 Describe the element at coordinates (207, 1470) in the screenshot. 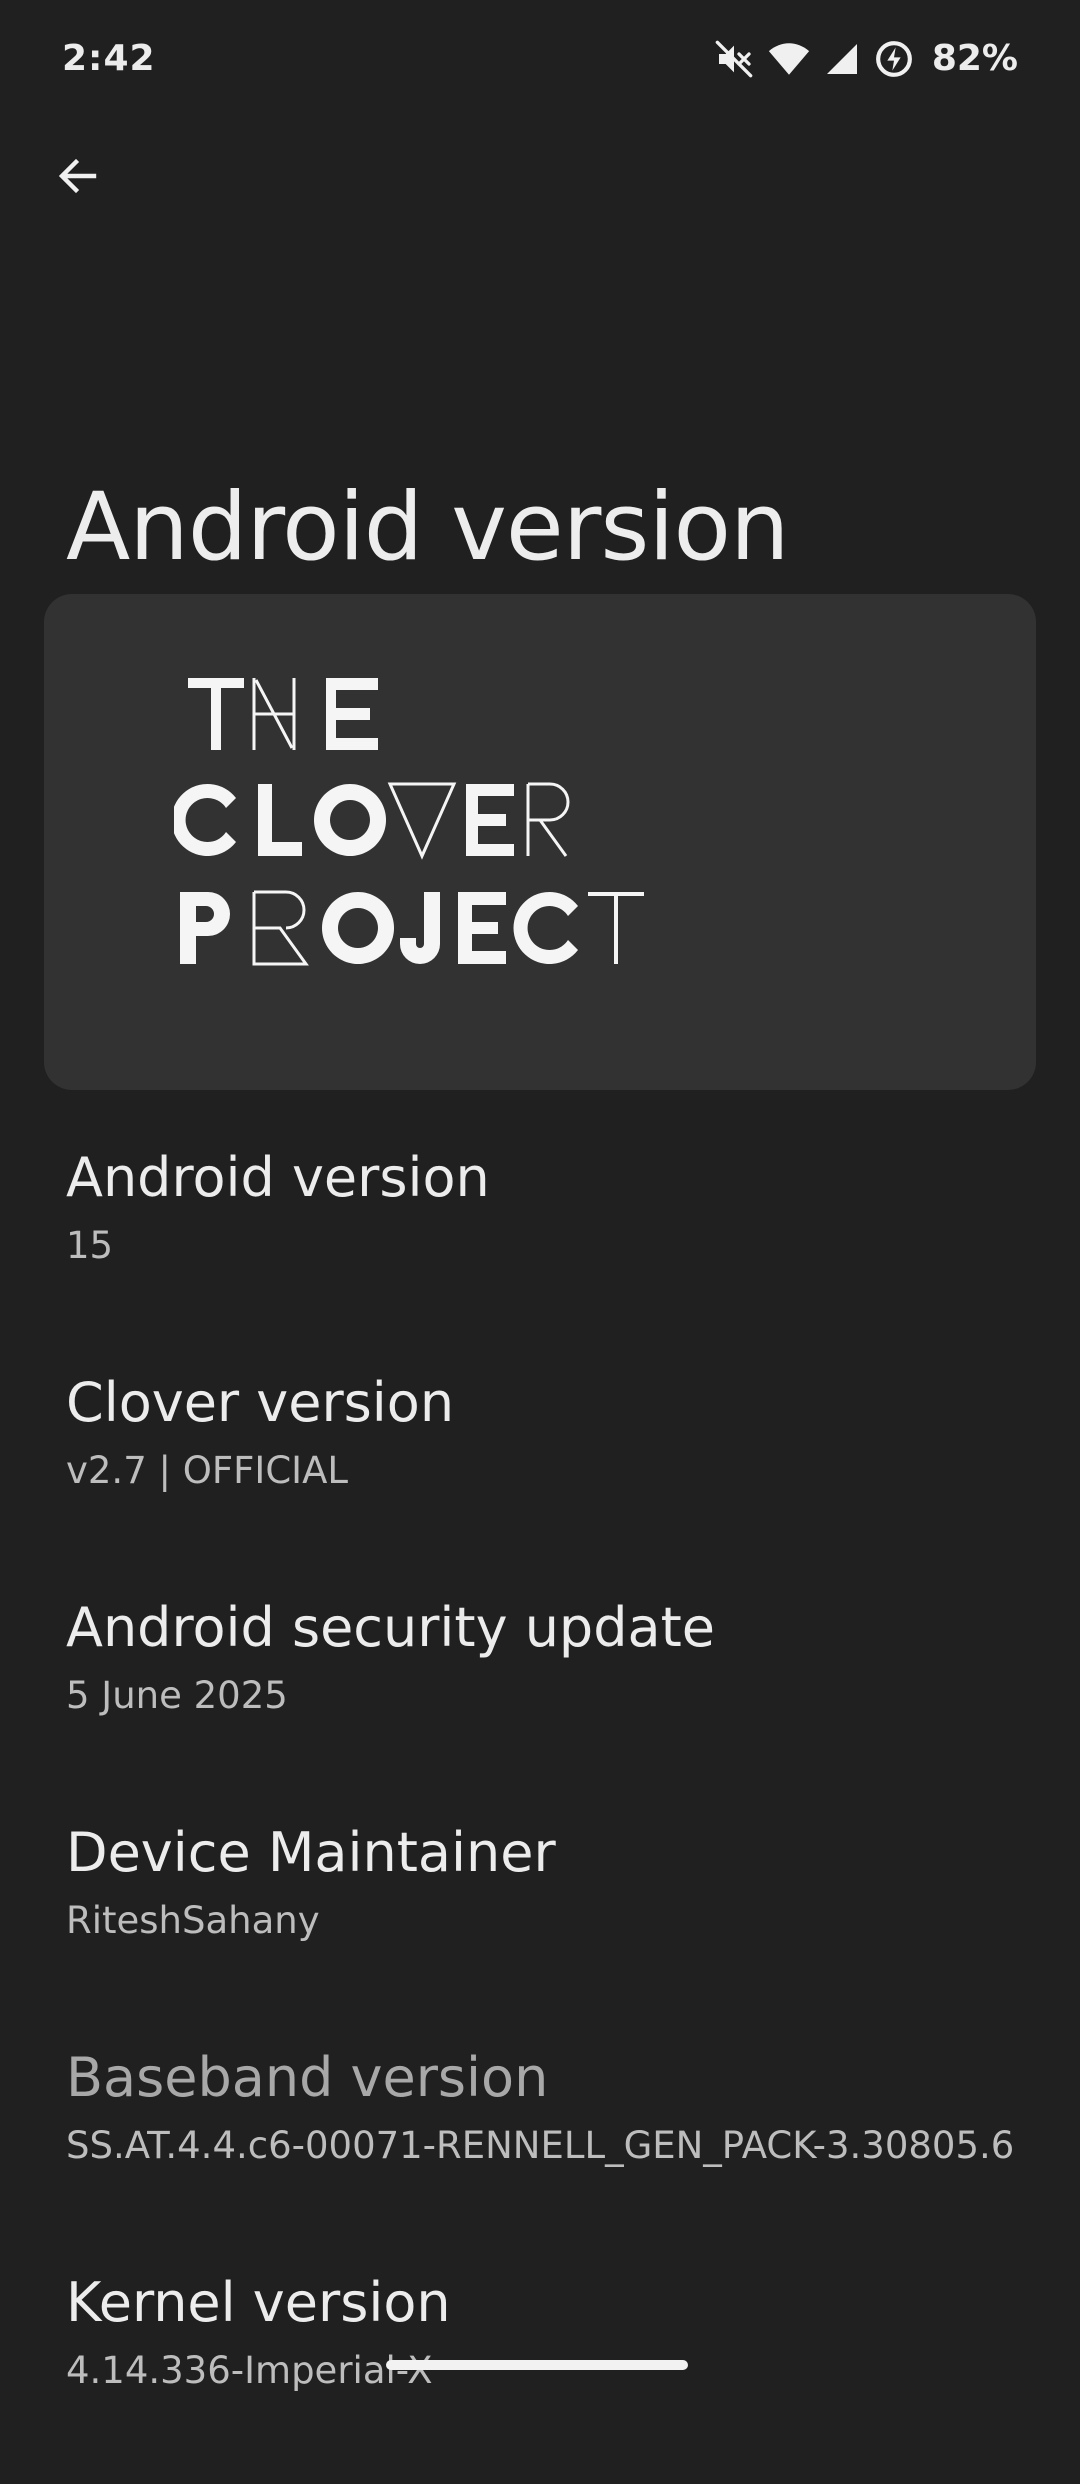

I see `info-value: v2.7 | OFFICIAL` at that location.